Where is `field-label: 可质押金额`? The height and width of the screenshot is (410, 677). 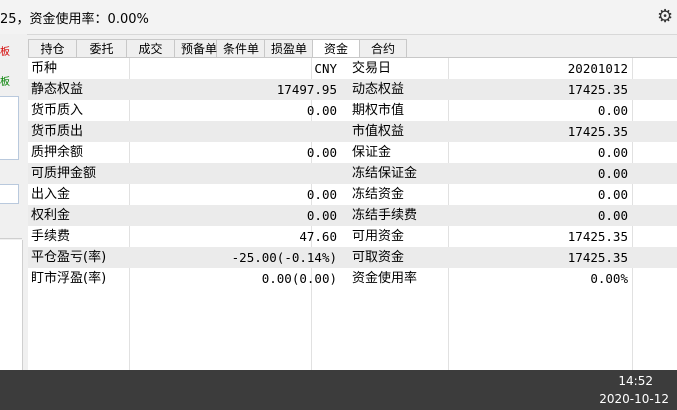
field-label: 可质押金额 is located at coordinates (64, 173).